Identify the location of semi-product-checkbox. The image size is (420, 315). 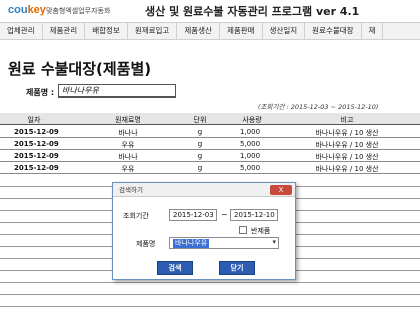
(243, 230).